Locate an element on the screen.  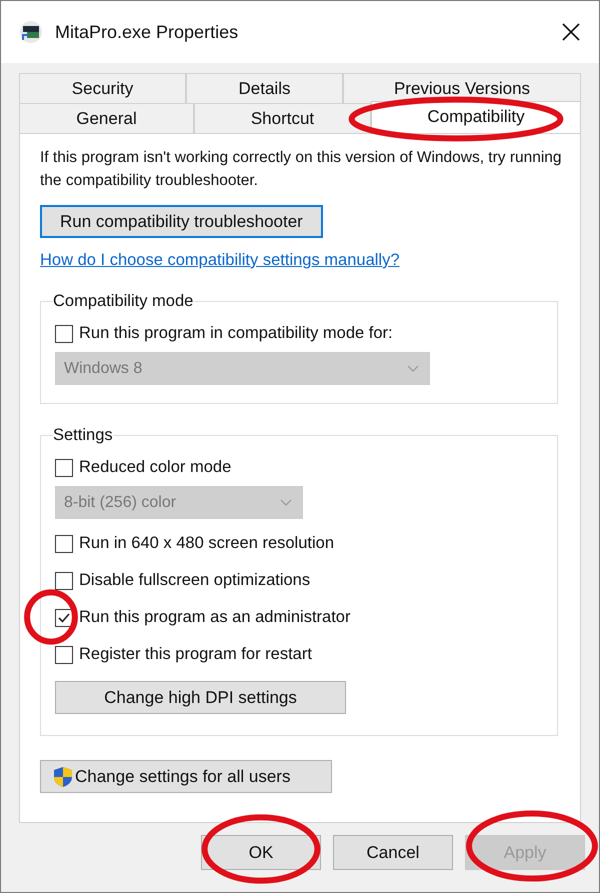
high-dpi-button: Change high DPI settings is located at coordinates (200, 697).